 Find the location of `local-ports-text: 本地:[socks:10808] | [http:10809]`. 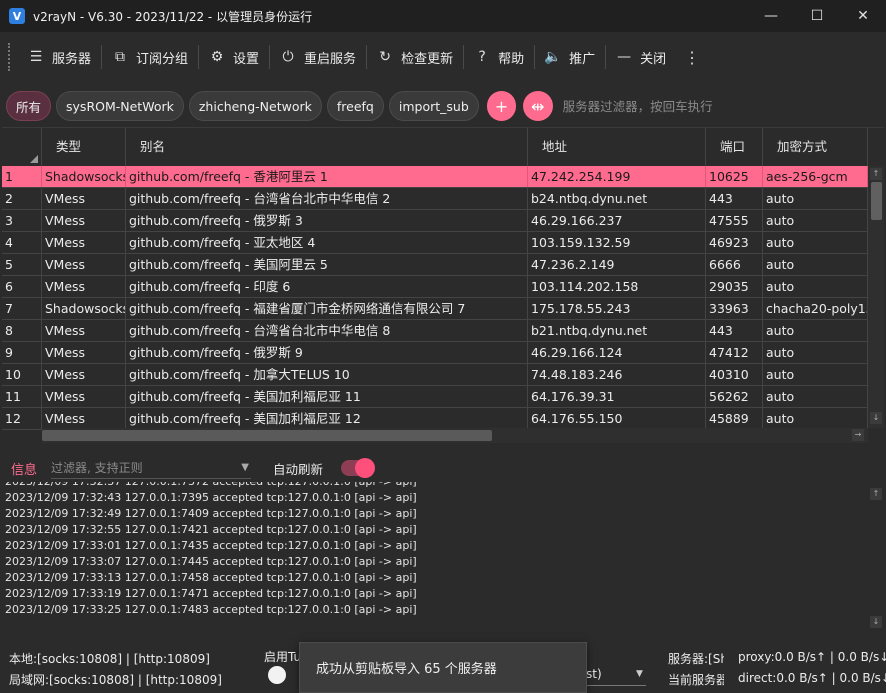

local-ports-text: 本地:[socks:10808] | [http:10809] is located at coordinates (109, 659).